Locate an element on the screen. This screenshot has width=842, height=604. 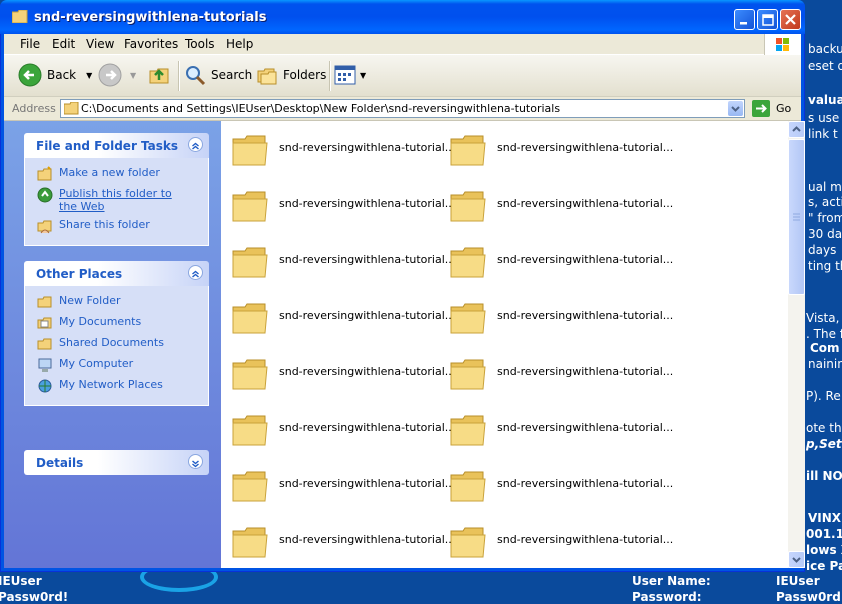
close-button is located at coordinates (790, 19).